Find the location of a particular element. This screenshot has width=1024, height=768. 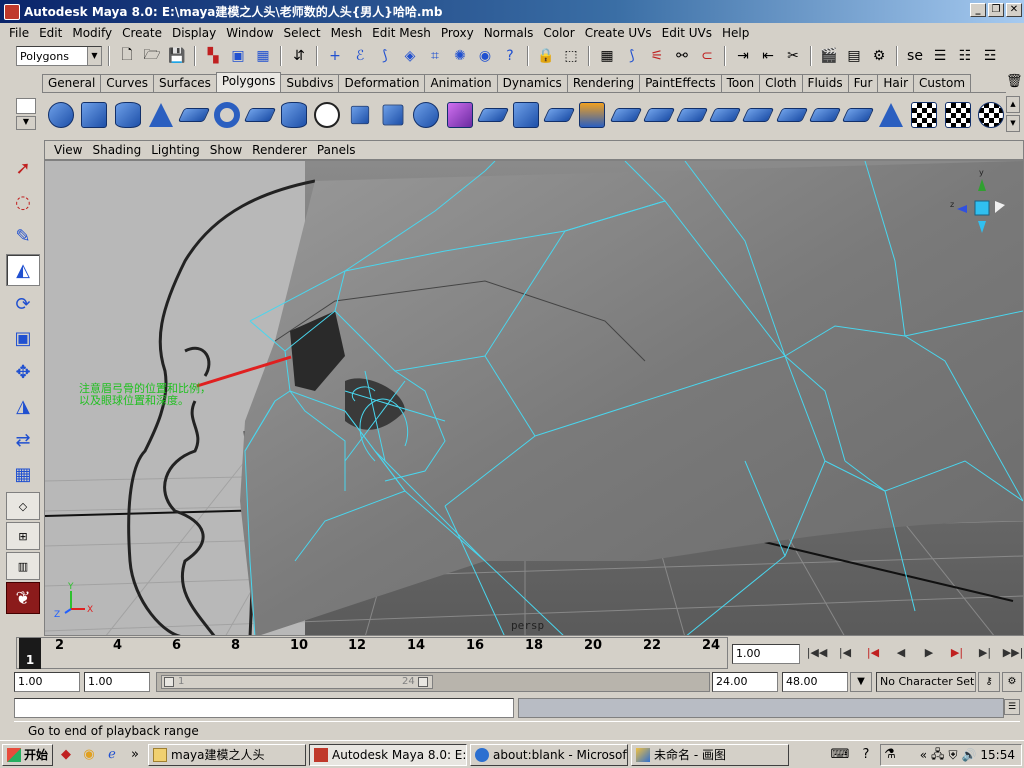

poly-plane-icon is located at coordinates (194, 115).